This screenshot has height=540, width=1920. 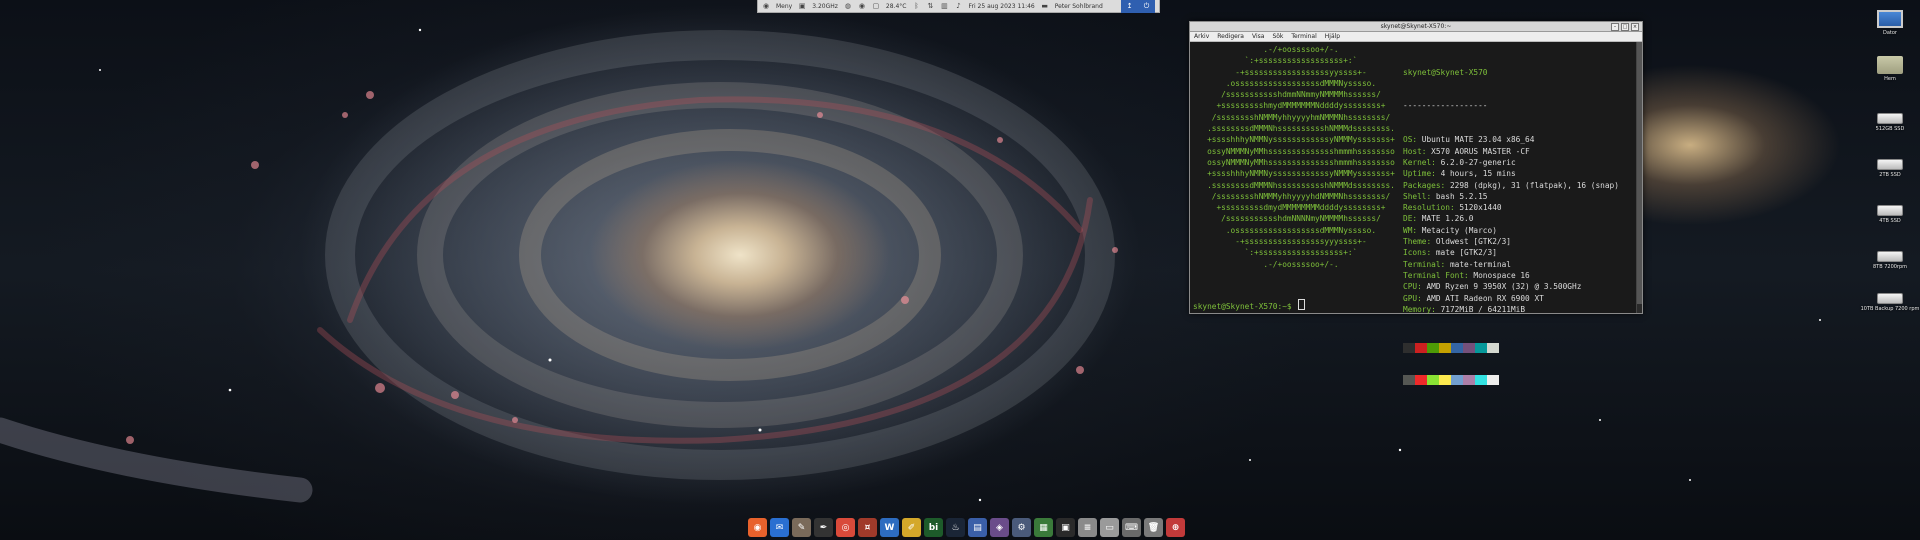 I want to click on menu-redigera: Redigera, so click(x=1230, y=36).